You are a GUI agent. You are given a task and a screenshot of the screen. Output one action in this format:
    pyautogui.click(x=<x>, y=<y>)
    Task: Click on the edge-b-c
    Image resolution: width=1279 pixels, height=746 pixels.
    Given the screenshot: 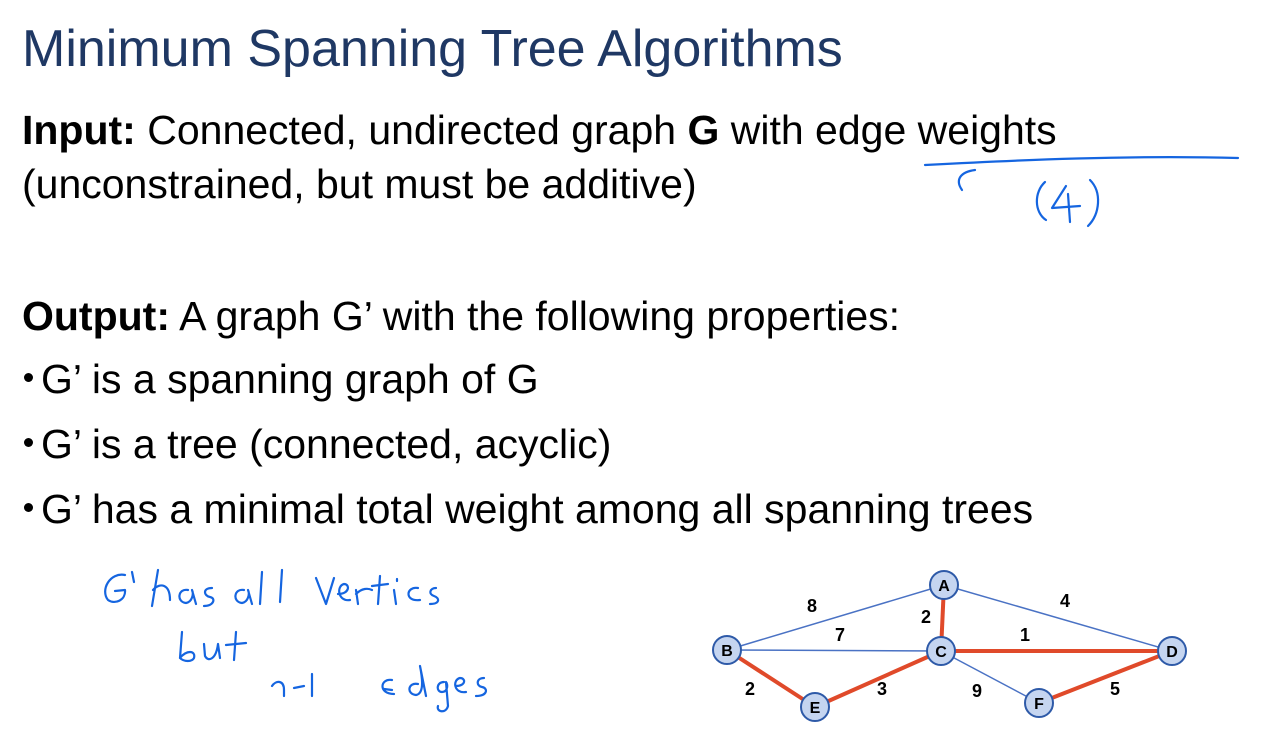 What is the action you would take?
    pyautogui.click(x=834, y=650)
    